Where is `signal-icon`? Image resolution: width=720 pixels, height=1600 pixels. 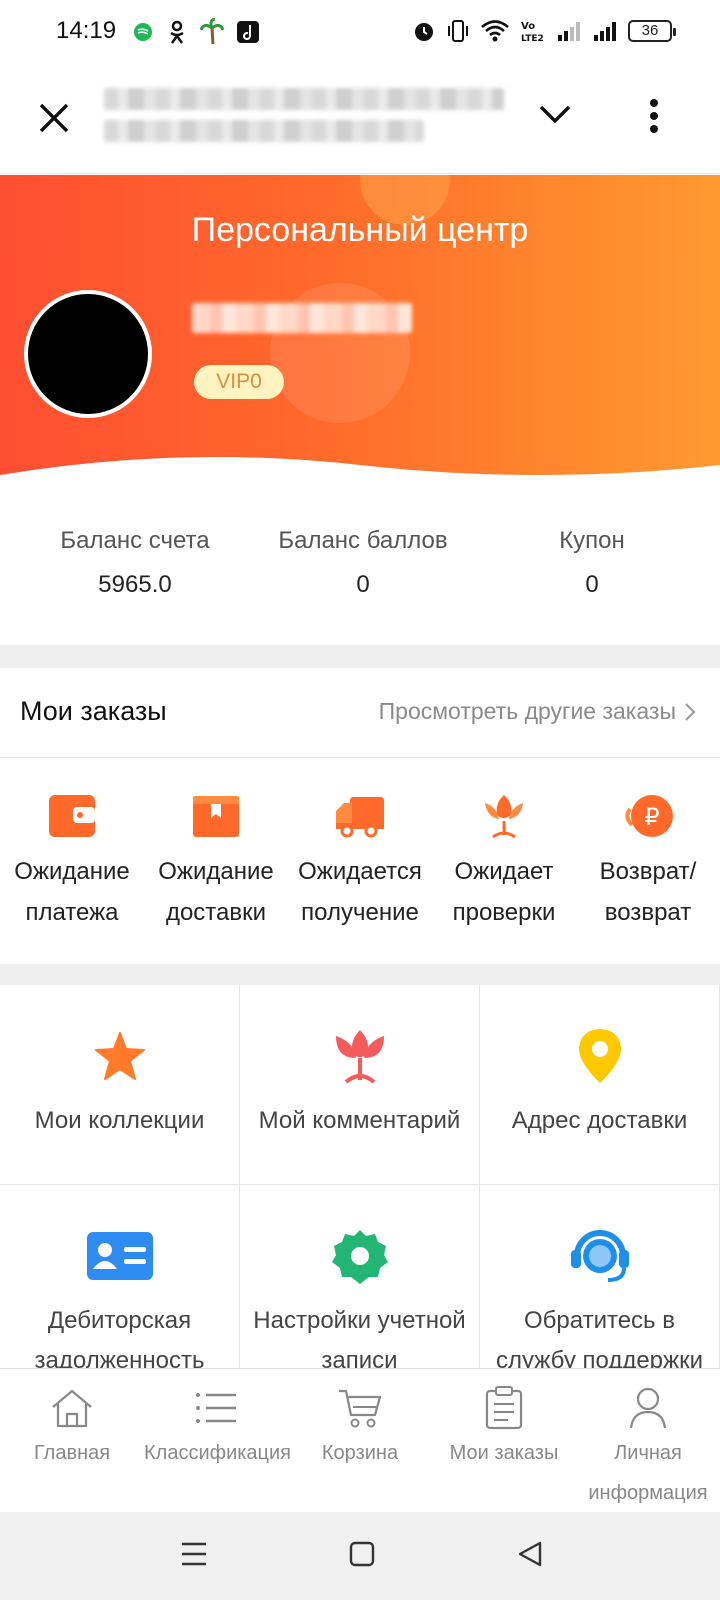
signal-icon is located at coordinates (605, 31).